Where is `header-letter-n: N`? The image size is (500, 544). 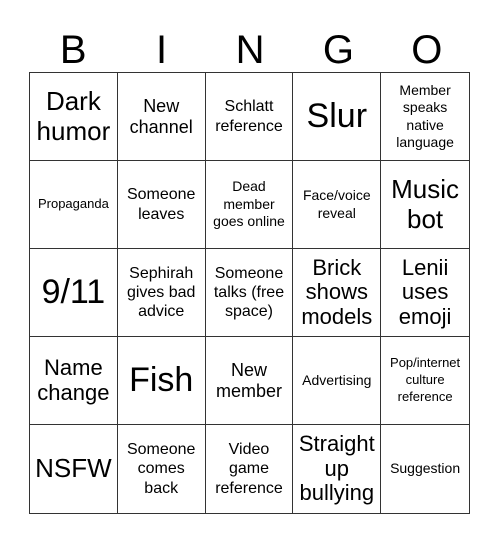
header-letter-n: N is located at coordinates (250, 50).